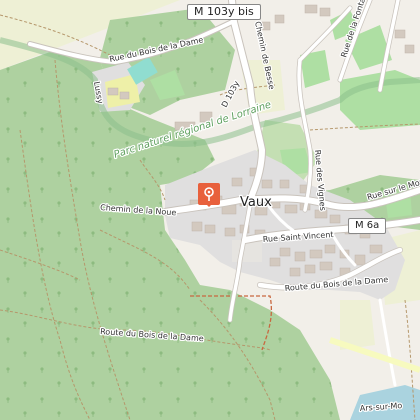 This screenshot has width=420, height=420. I want to click on road-badge-m103y: M 103y bis, so click(224, 12).